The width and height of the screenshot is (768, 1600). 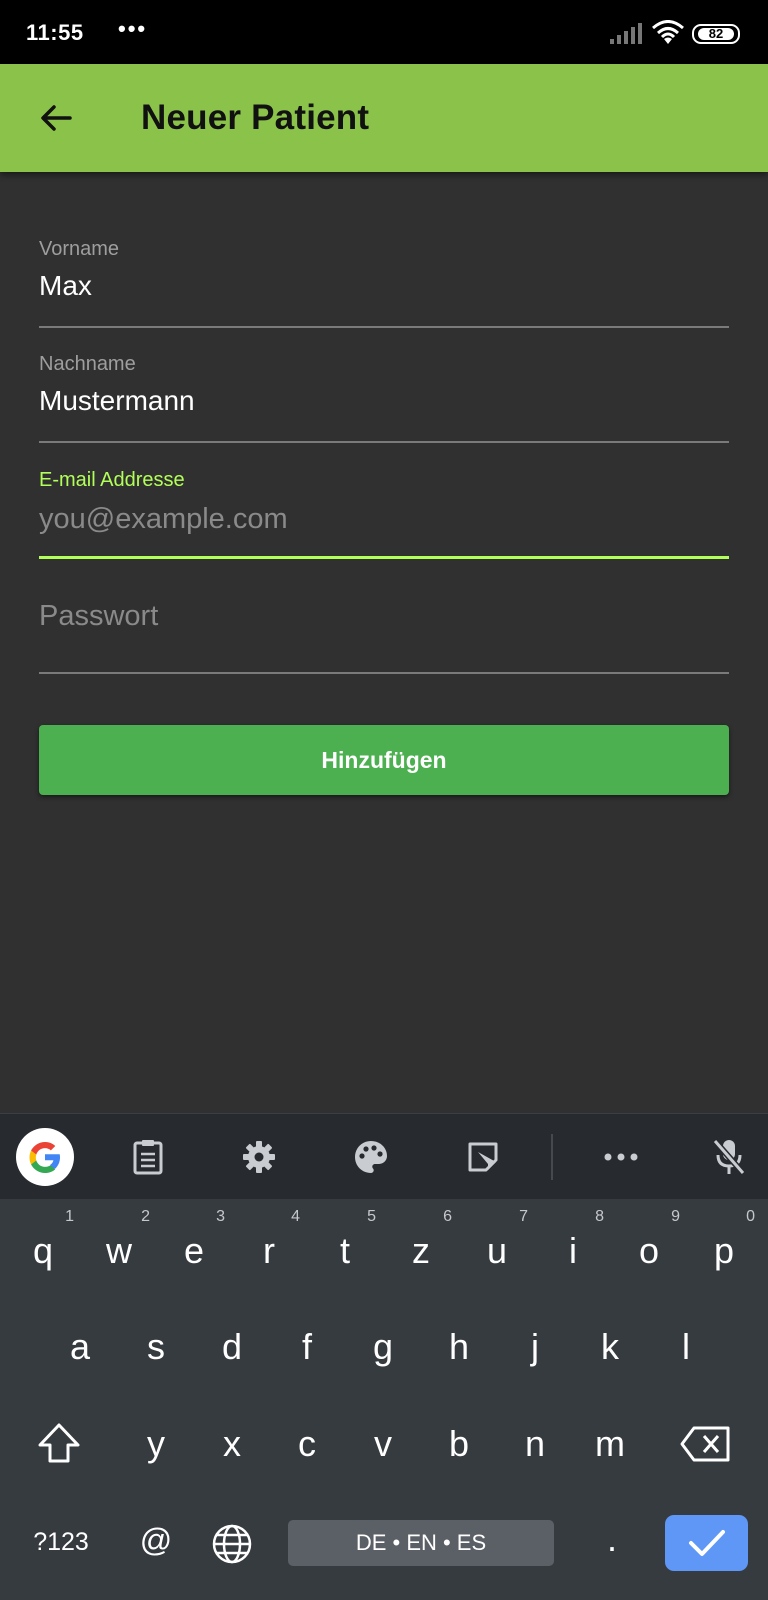 What do you see at coordinates (117, 401) in the screenshot?
I see `last-name-value: Mustermann` at bounding box center [117, 401].